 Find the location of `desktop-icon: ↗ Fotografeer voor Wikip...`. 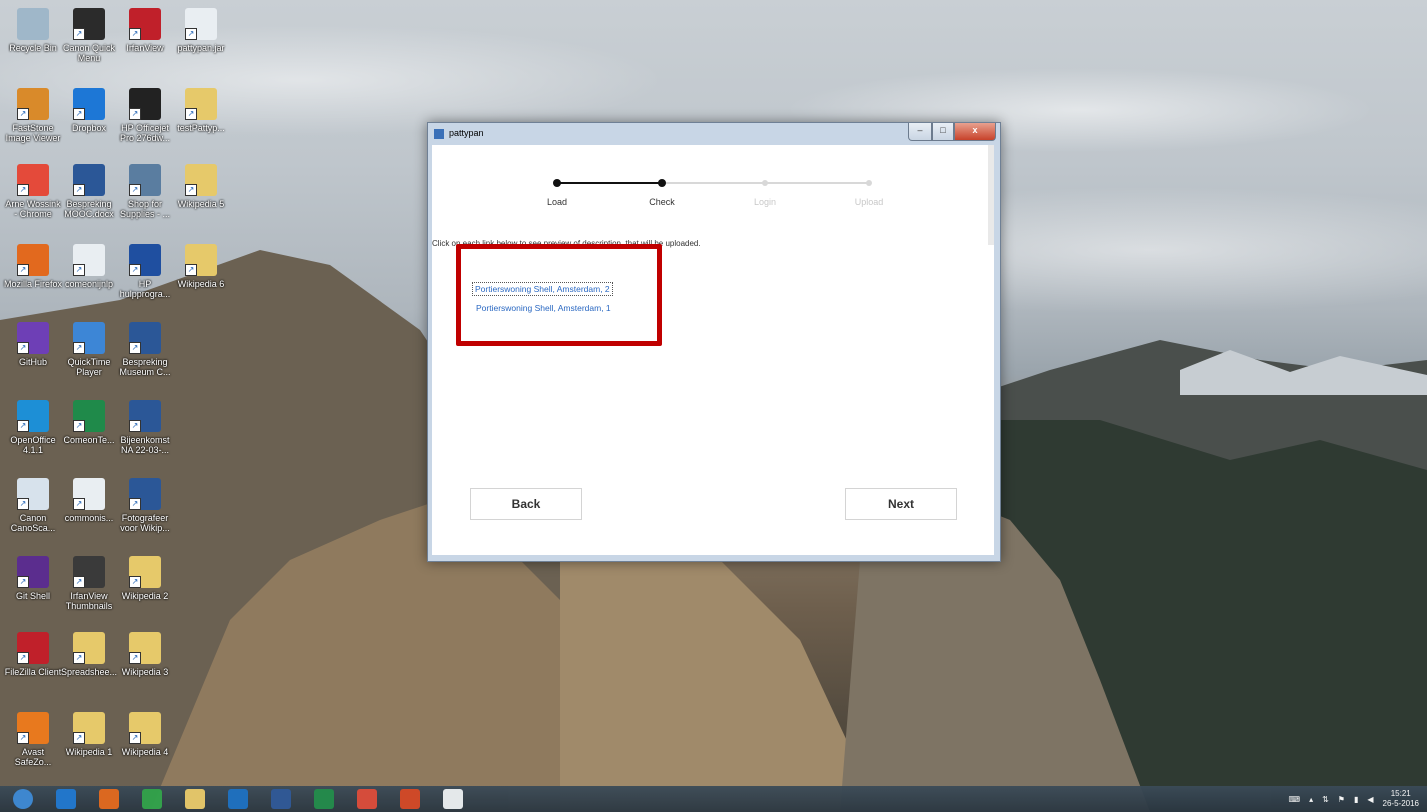

desktop-icon: ↗ Fotografeer voor Wikip... is located at coordinates (145, 505).